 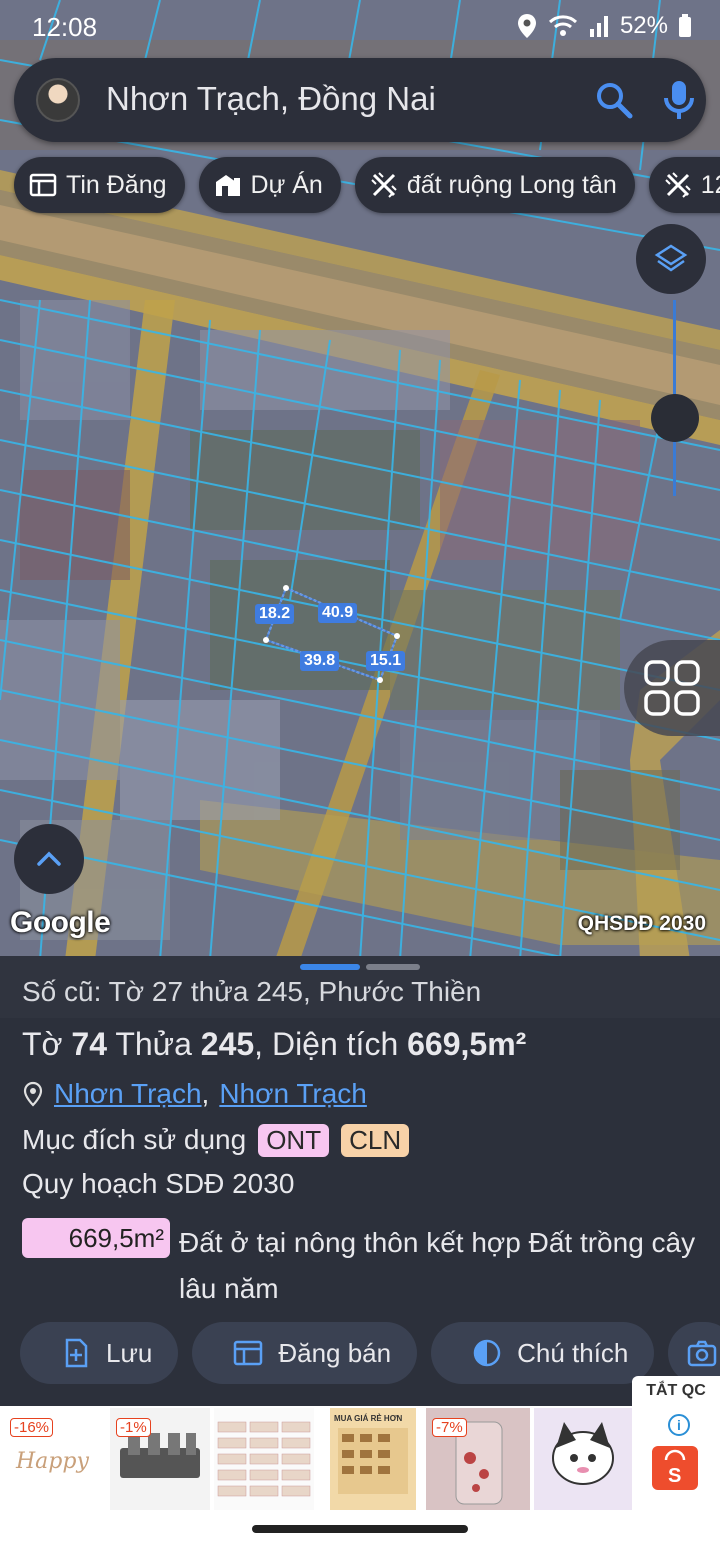 I want to click on ad-product: Happy -16%, so click(x=54, y=1459).